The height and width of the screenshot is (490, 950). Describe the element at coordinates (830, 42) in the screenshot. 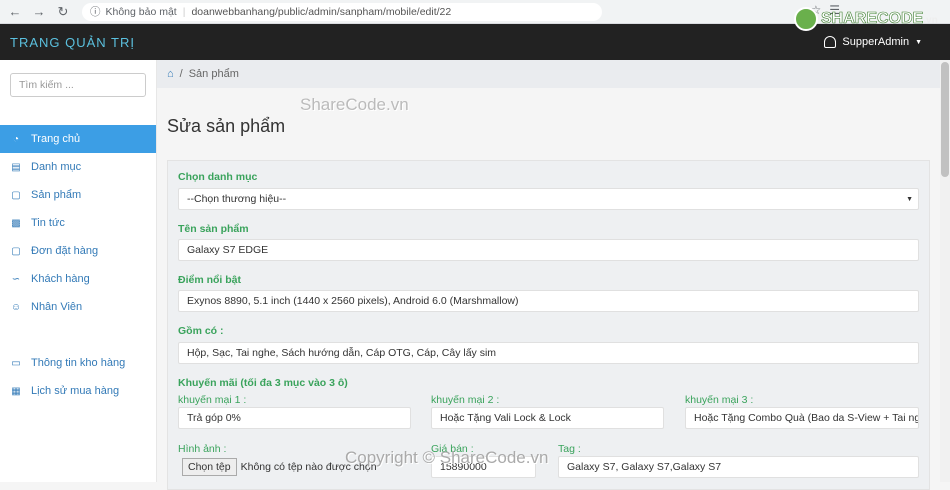

I see `user-icon` at that location.